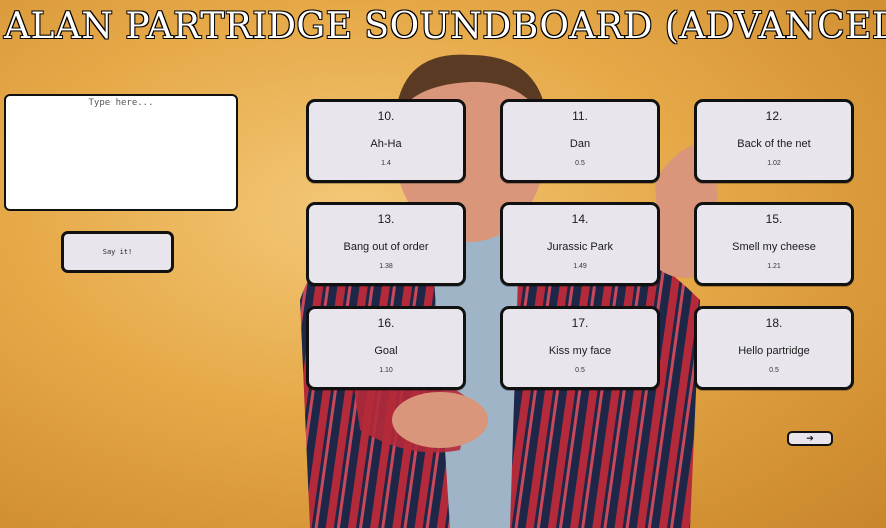  I want to click on sound-button-17: 17. Kiss my face 0.5, so click(580, 348).